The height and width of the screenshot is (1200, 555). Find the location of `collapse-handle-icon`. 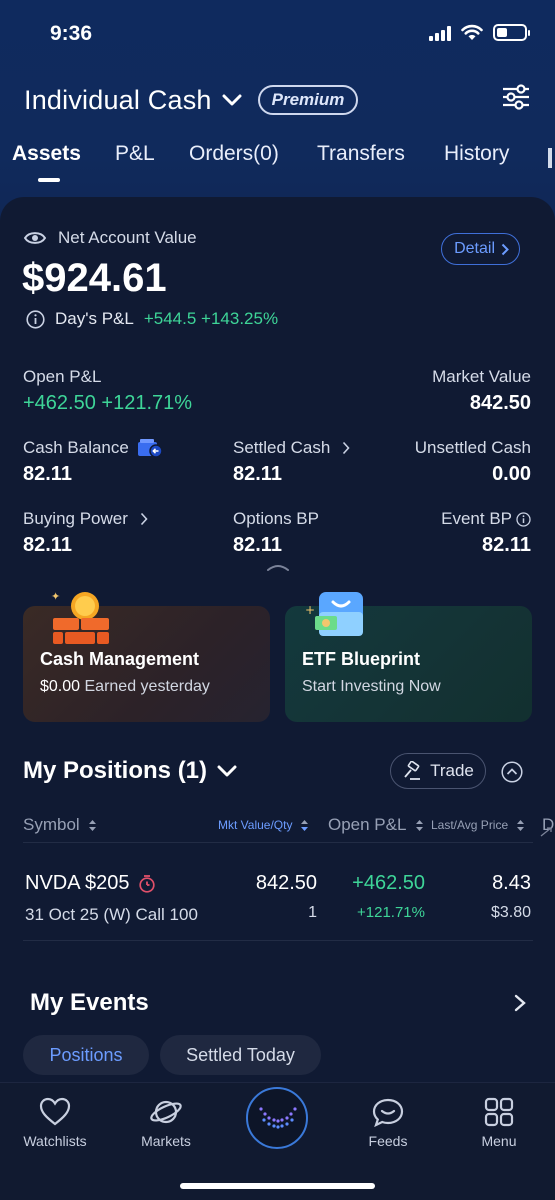

collapse-handle-icon is located at coordinates (278, 567).